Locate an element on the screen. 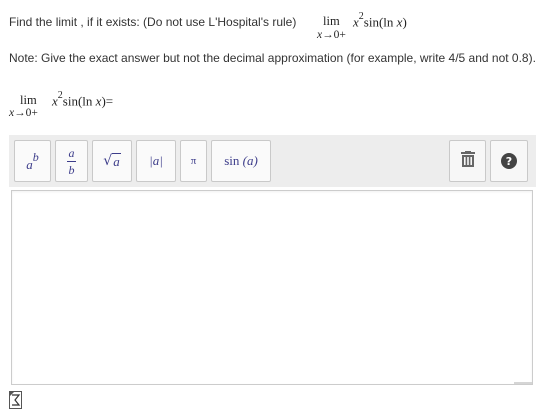 This screenshot has width=551, height=419. help-button: ? is located at coordinates (509, 161).